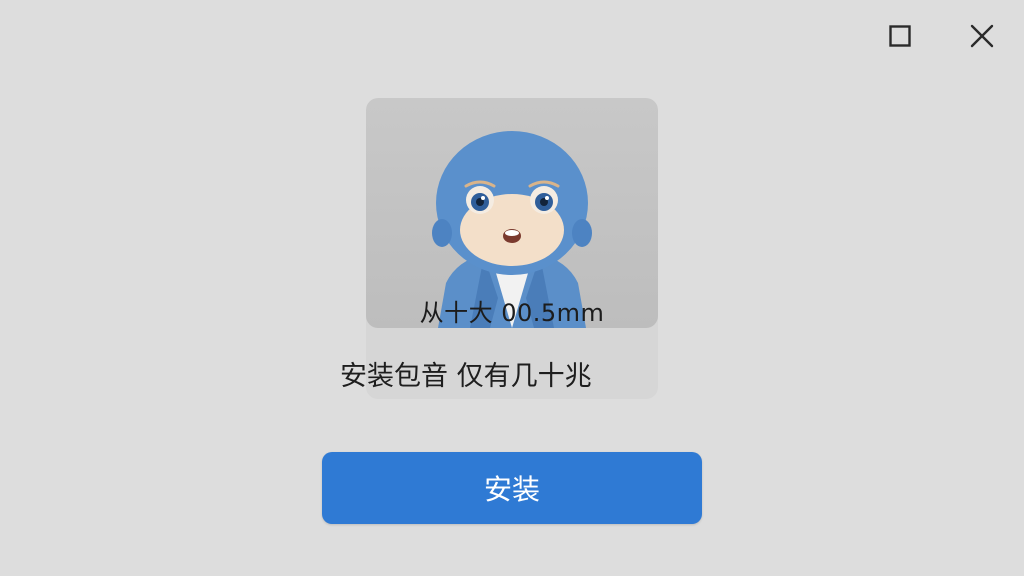  I want to click on close-button, so click(982, 36).